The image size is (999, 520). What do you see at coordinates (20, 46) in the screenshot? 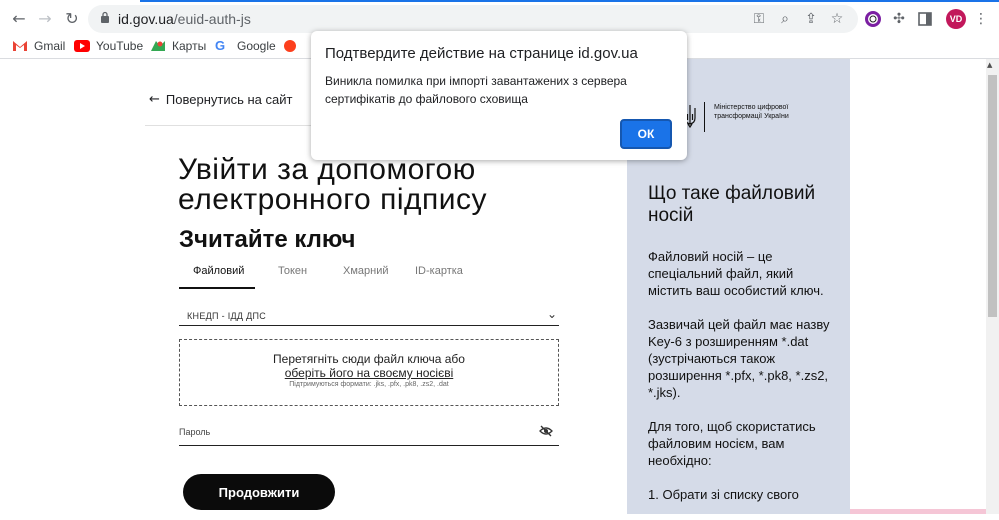
I see `gmail-icon` at bounding box center [20, 46].